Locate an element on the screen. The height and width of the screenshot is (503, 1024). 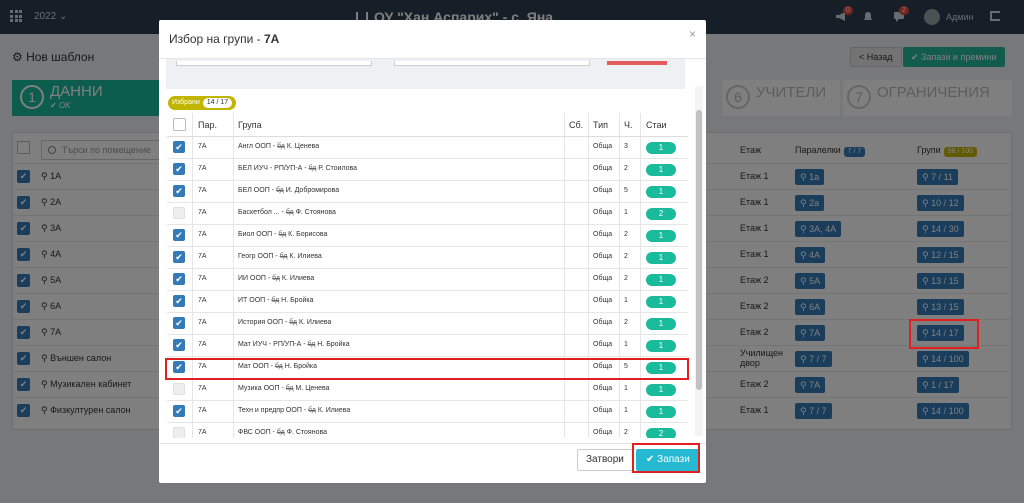
highlight-music-row is located at coordinates (427, 369).